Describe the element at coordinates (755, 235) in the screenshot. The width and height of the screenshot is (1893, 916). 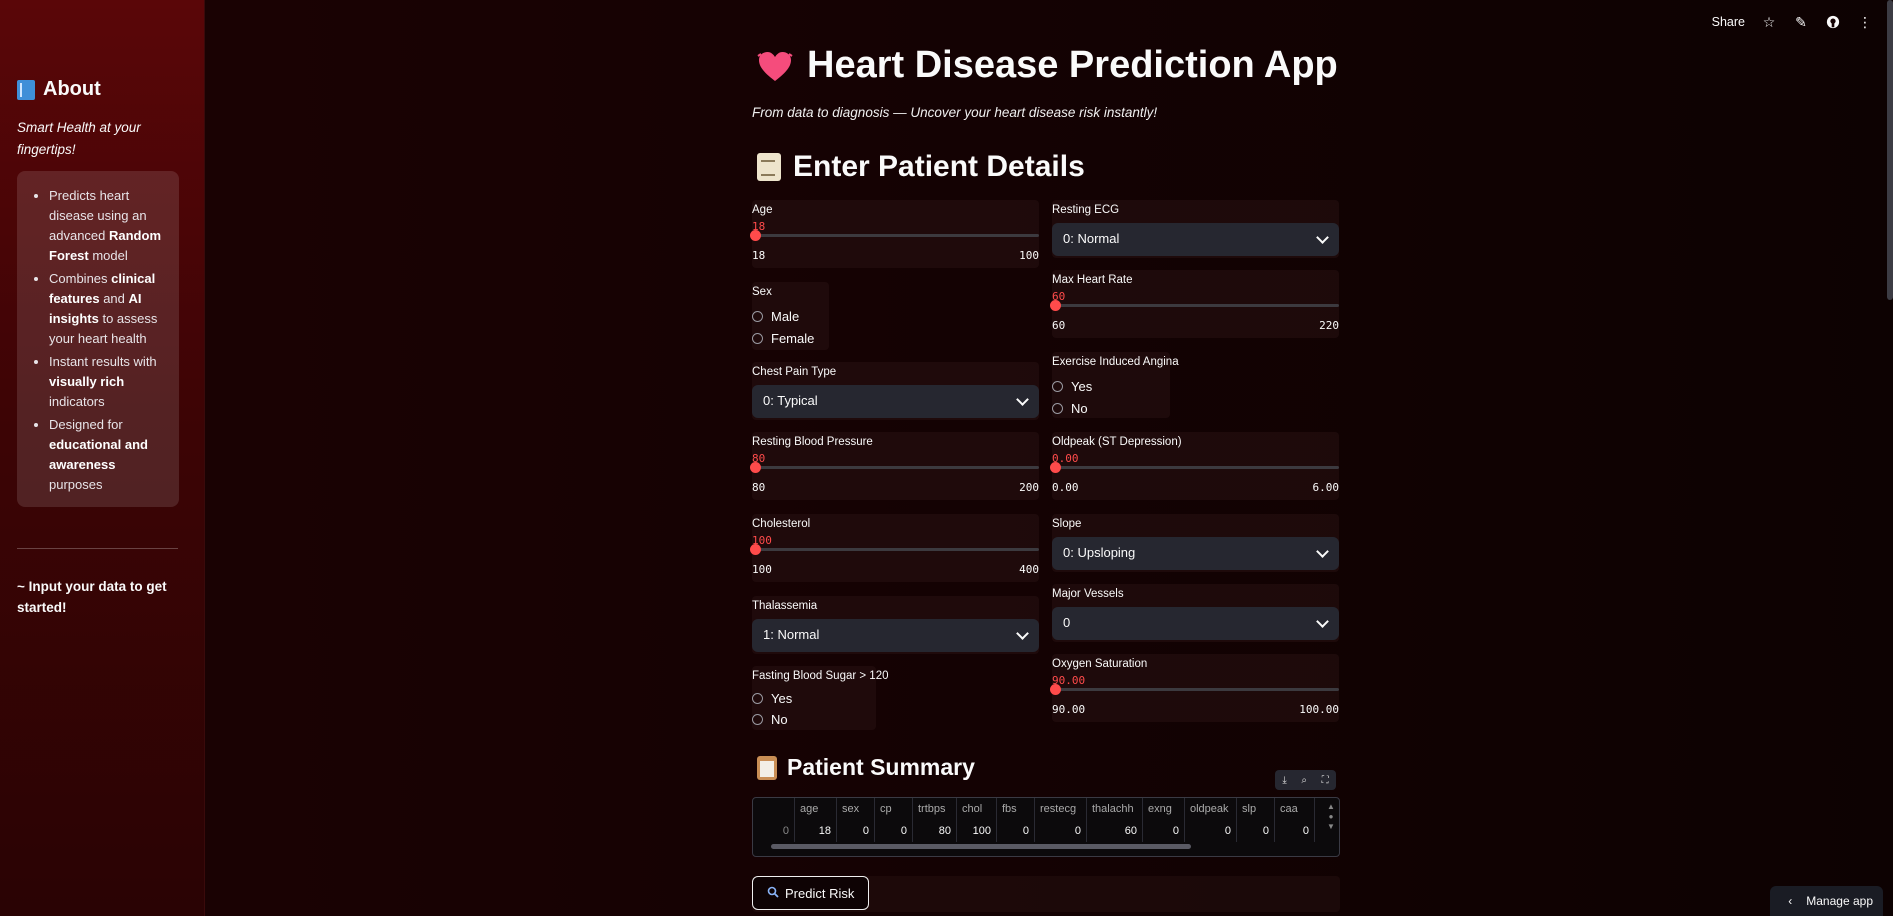
I see `age-handle` at that location.